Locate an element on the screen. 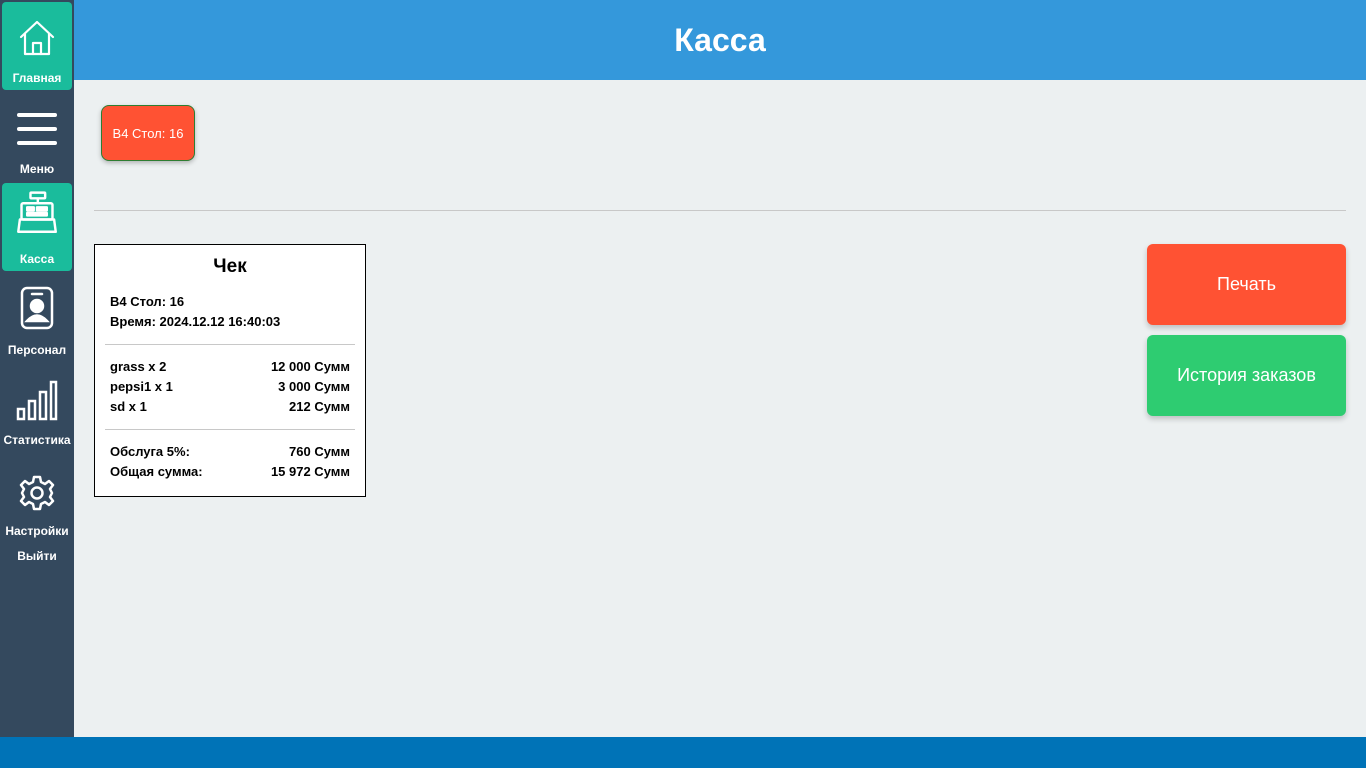  sidebar-item-label: Персонал is located at coordinates (37, 350).